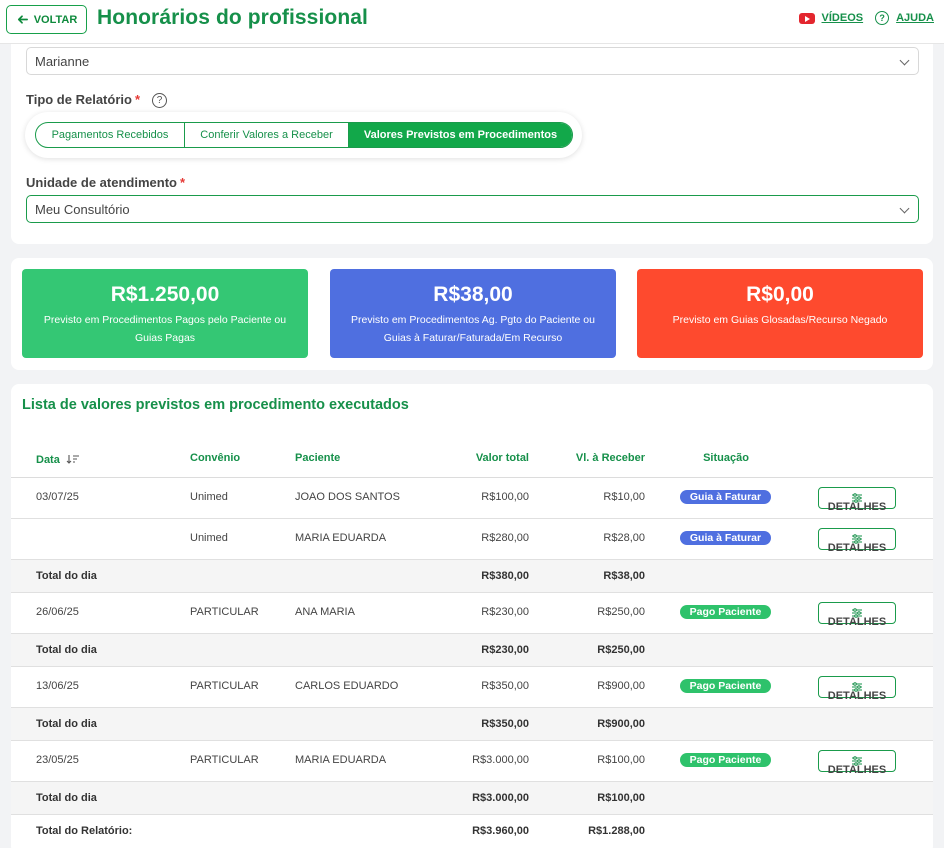  I want to click on col-date-label: Data, so click(48, 460).